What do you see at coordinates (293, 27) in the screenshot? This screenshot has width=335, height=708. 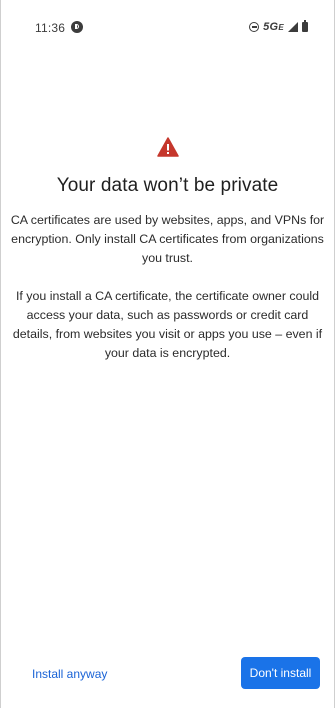 I see `signal-icon` at bounding box center [293, 27].